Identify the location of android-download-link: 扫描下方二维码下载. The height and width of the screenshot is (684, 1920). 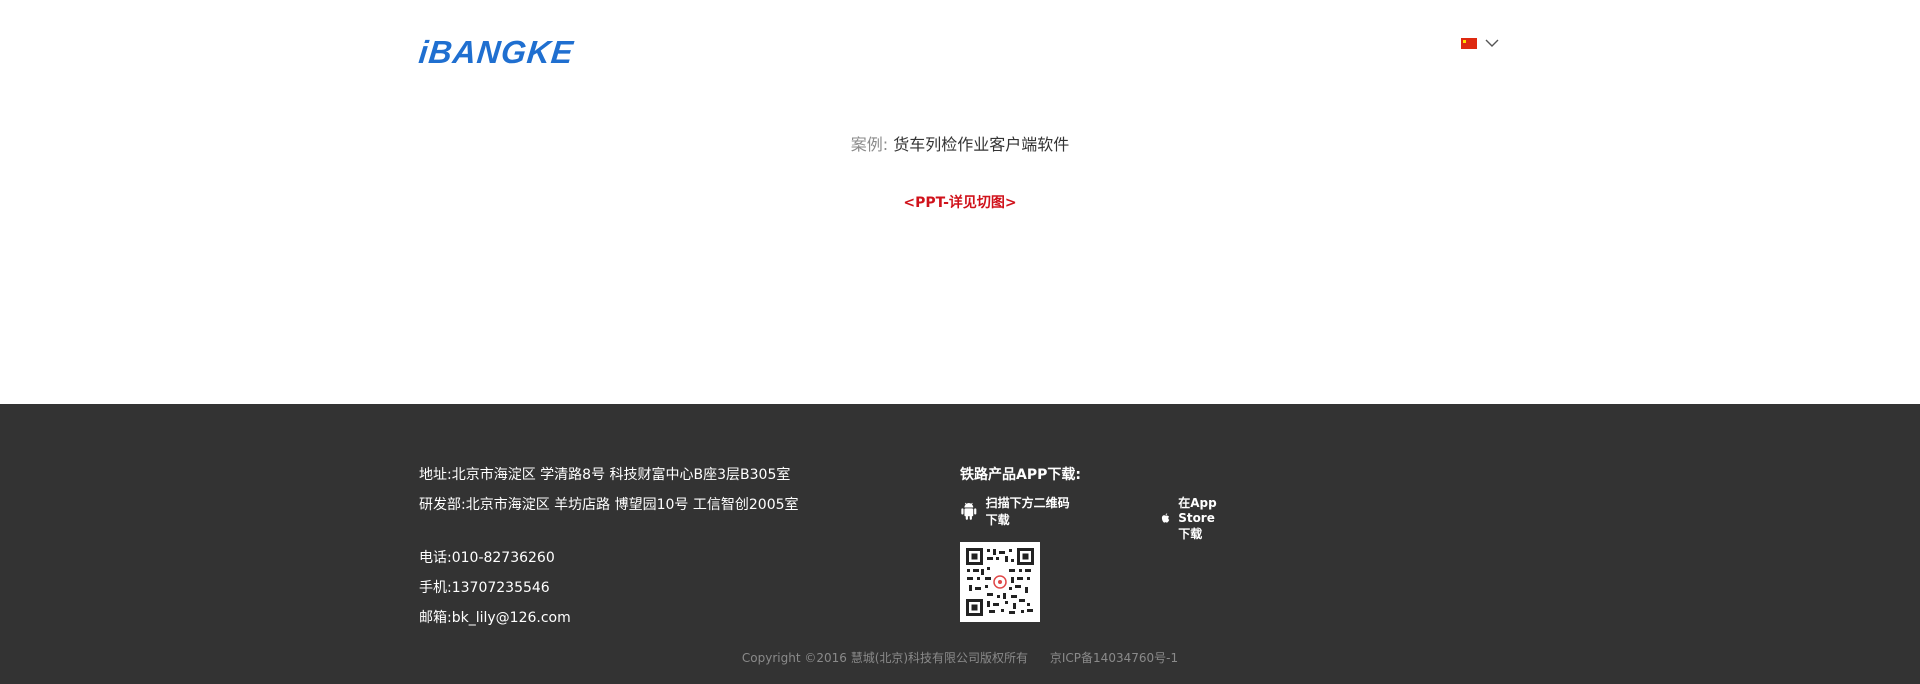
(1020, 511).